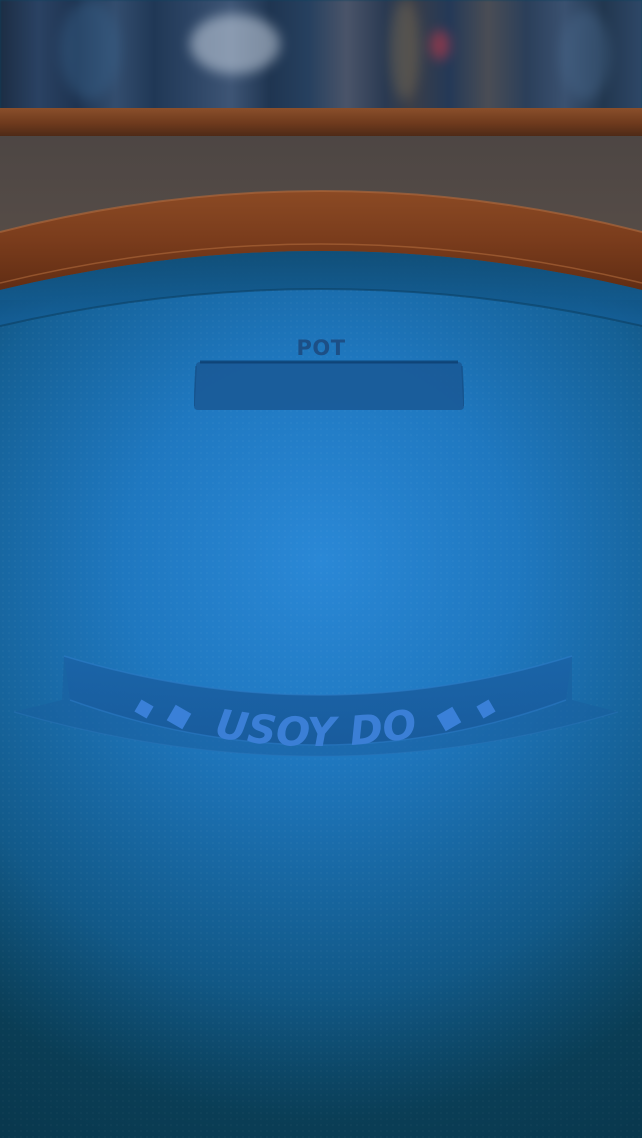 This screenshot has height=1138, width=642. I want to click on pot-display, so click(329, 385).